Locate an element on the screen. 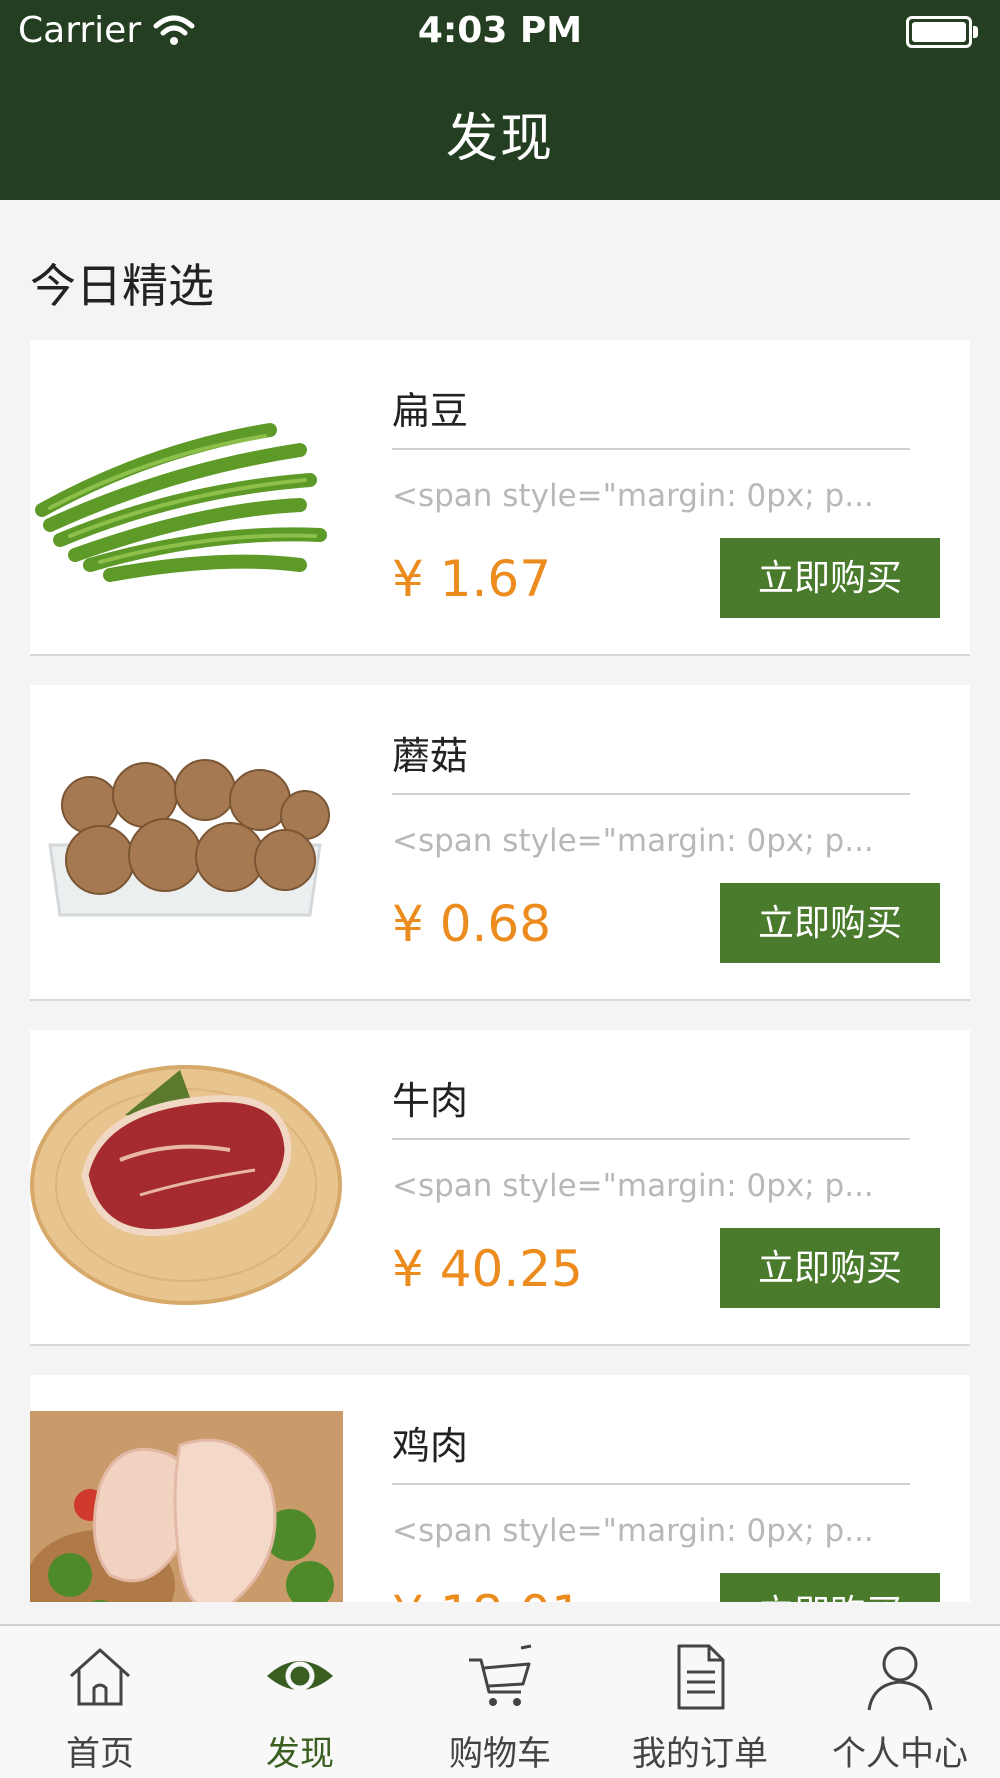  cart-icon is located at coordinates (500, 1675).